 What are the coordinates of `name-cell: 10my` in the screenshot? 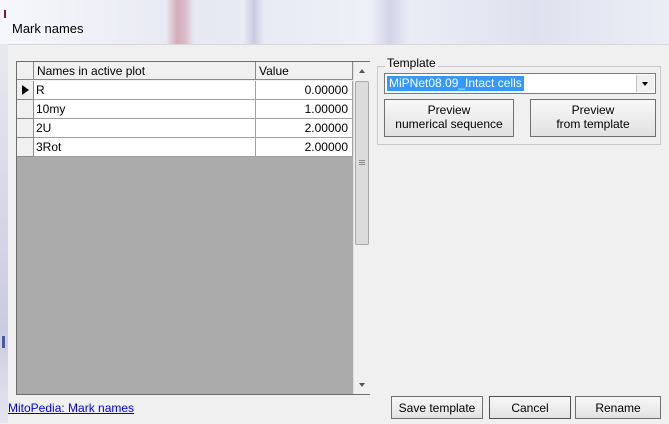 It's located at (145, 109).